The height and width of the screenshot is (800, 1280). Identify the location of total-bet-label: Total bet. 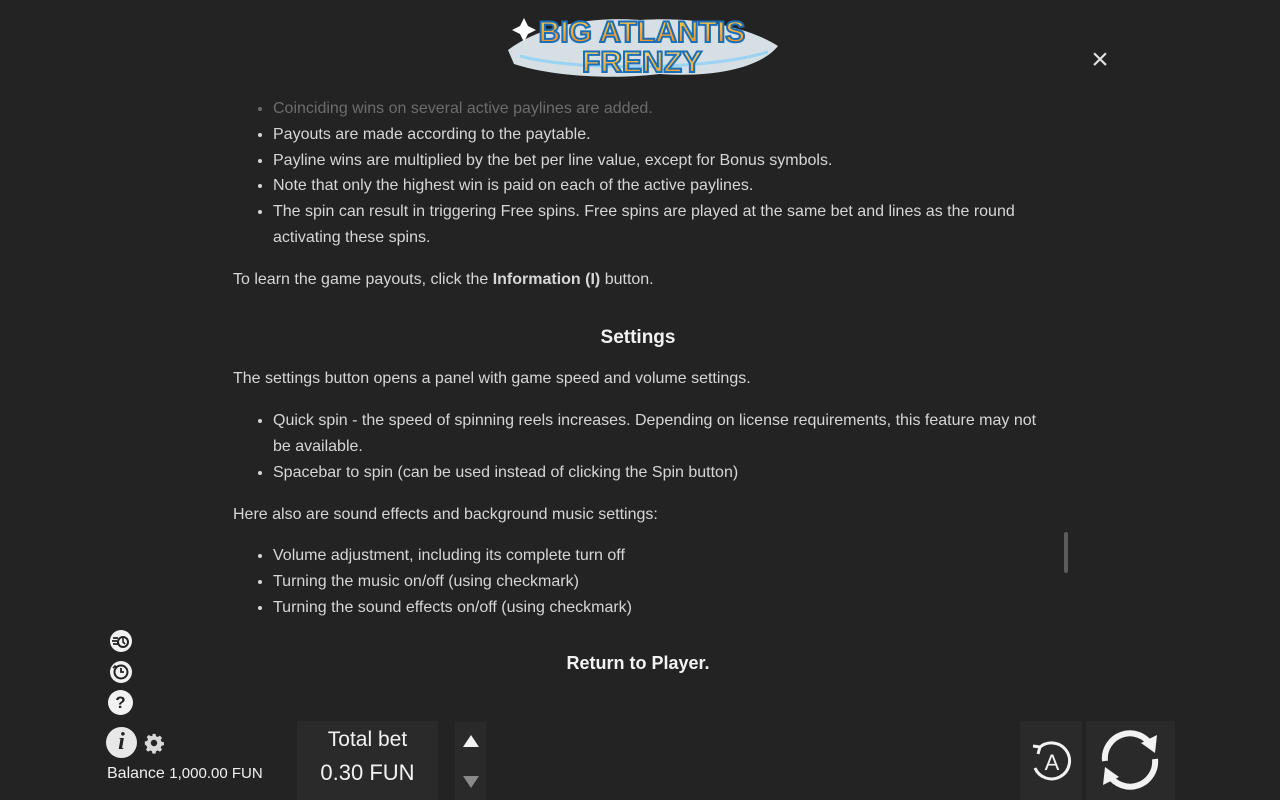
(367, 739).